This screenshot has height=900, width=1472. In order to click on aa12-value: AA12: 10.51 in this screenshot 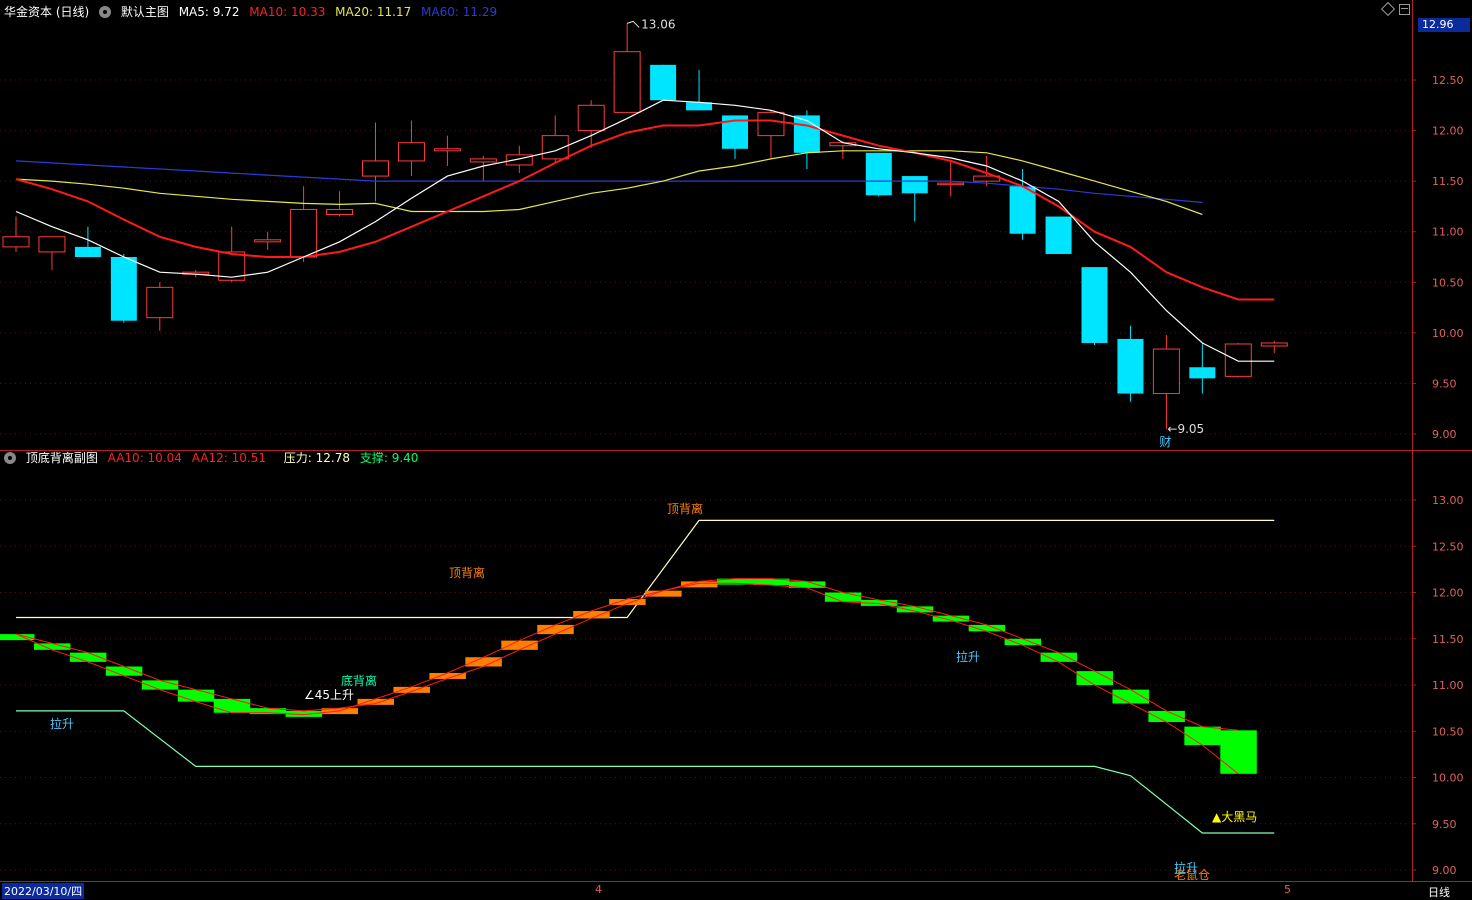, I will do `click(228, 458)`.